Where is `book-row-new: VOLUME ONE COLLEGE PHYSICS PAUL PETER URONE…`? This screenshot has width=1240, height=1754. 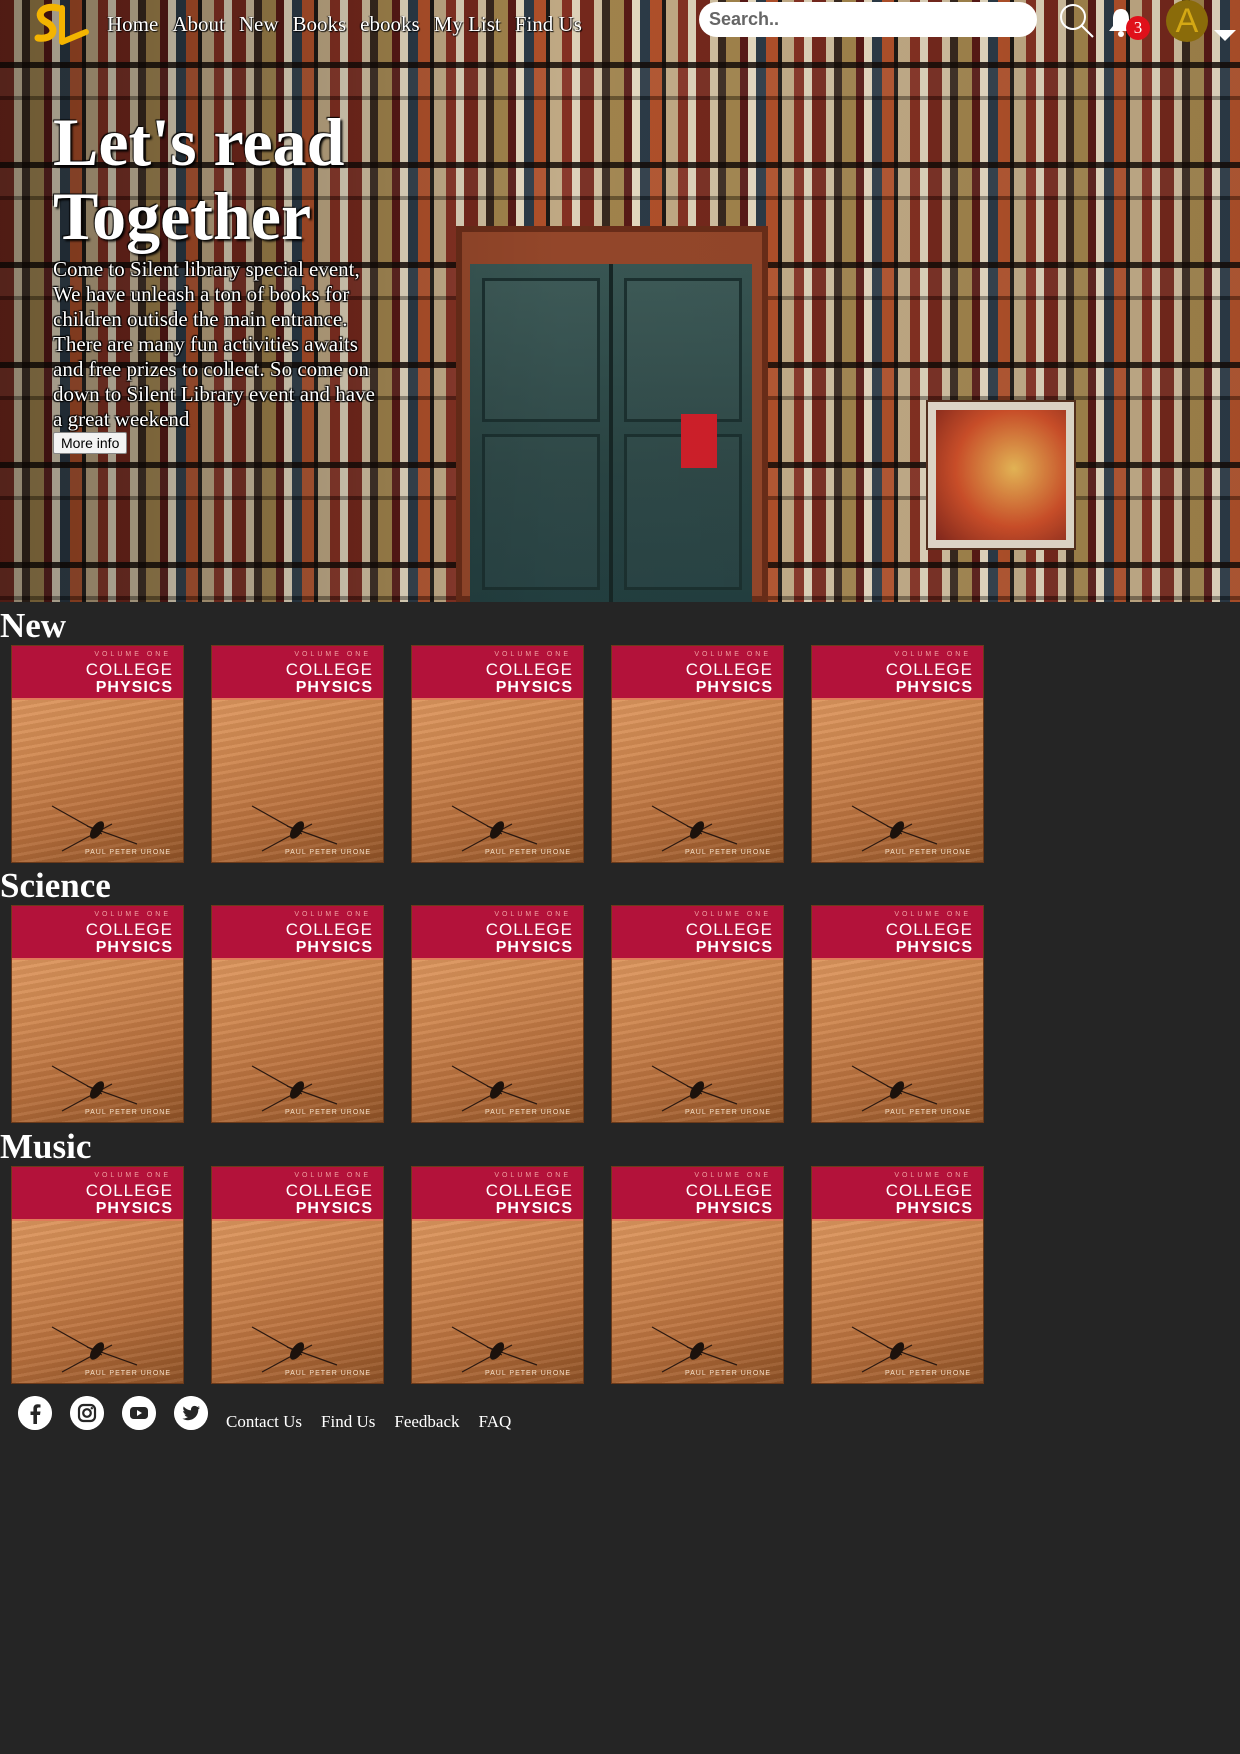 book-row-new: VOLUME ONE COLLEGE PHYSICS PAUL PETER URONE… is located at coordinates (497, 754).